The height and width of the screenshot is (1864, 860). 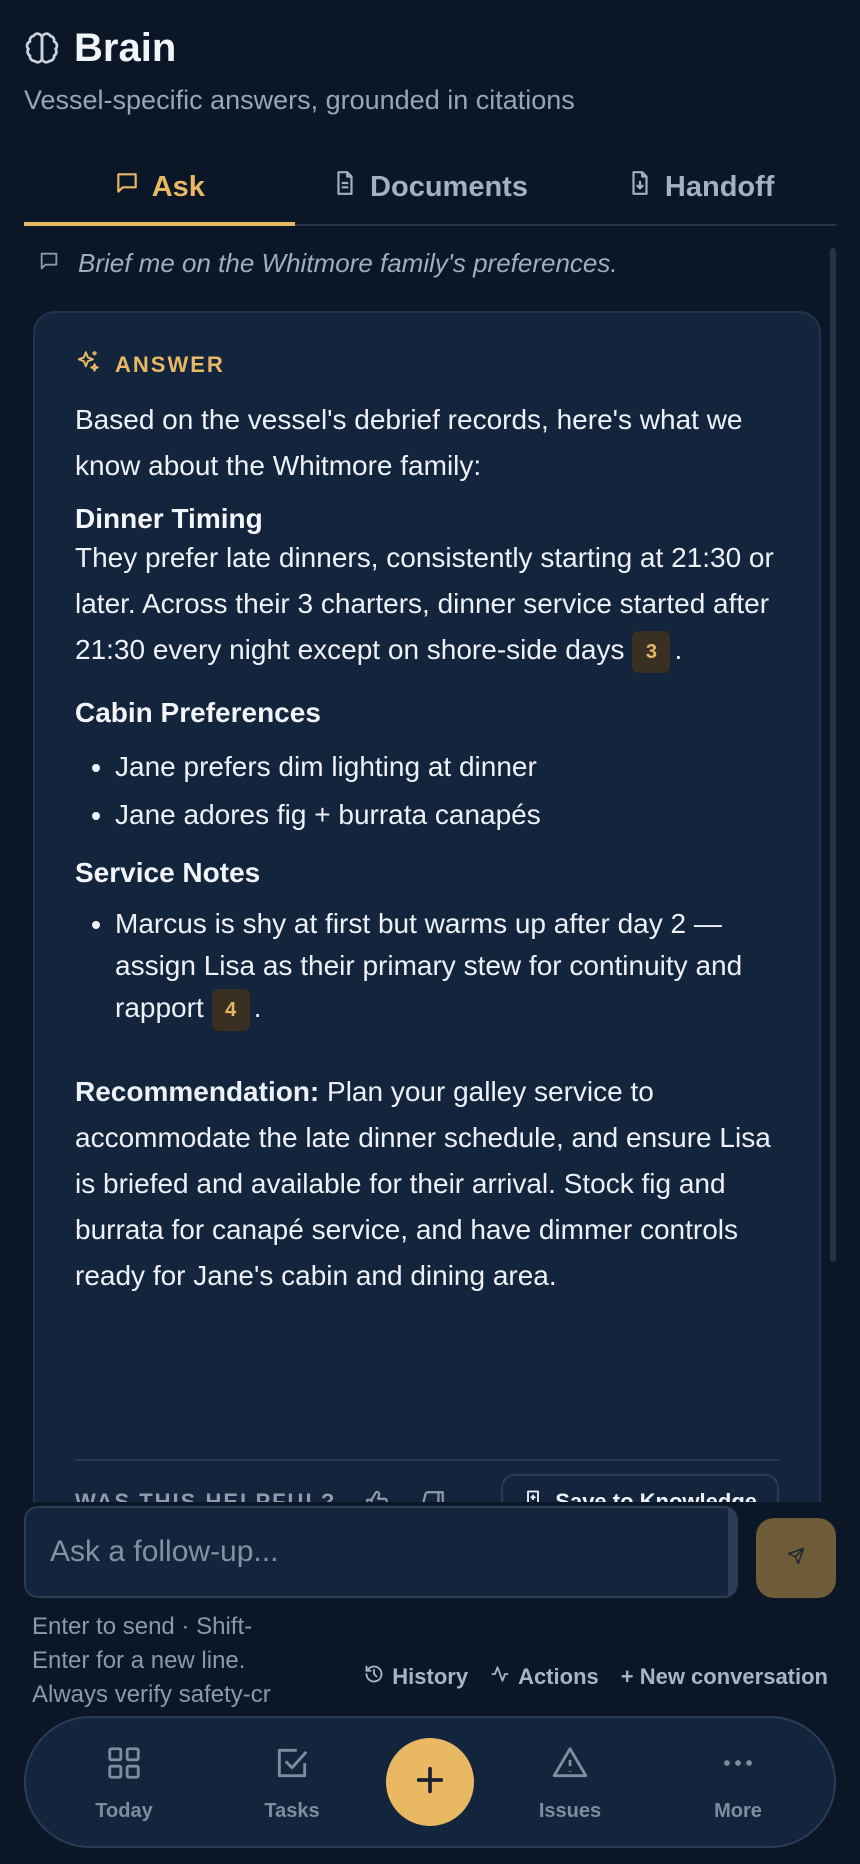 What do you see at coordinates (124, 1811) in the screenshot?
I see `nav-today-label: Today` at bounding box center [124, 1811].